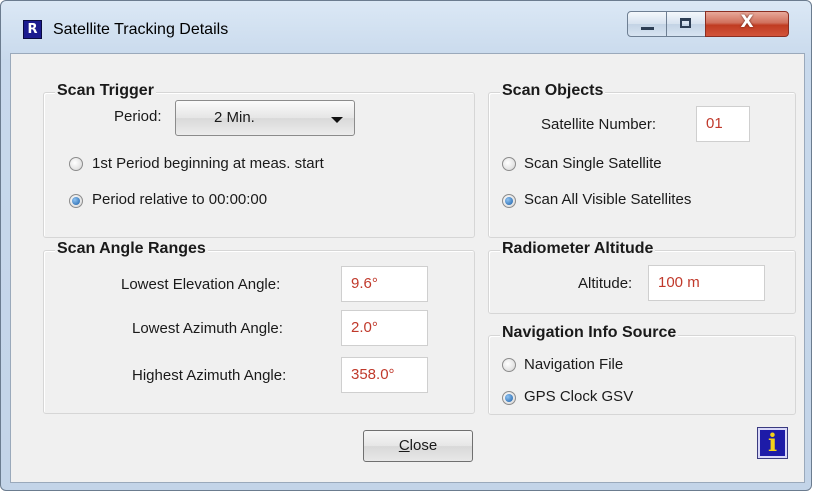 This screenshot has height=493, width=814. I want to click on satellite-number-field: 01, so click(723, 124).